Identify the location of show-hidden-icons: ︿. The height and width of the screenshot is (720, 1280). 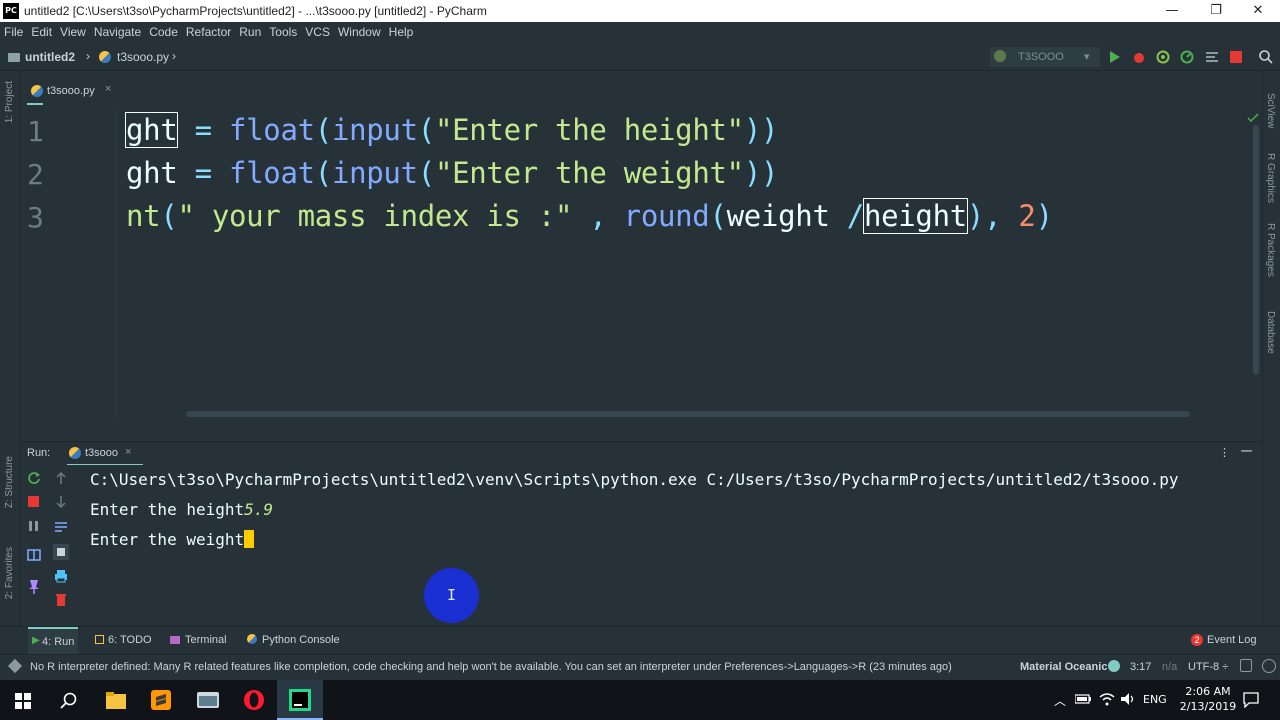
(1060, 700).